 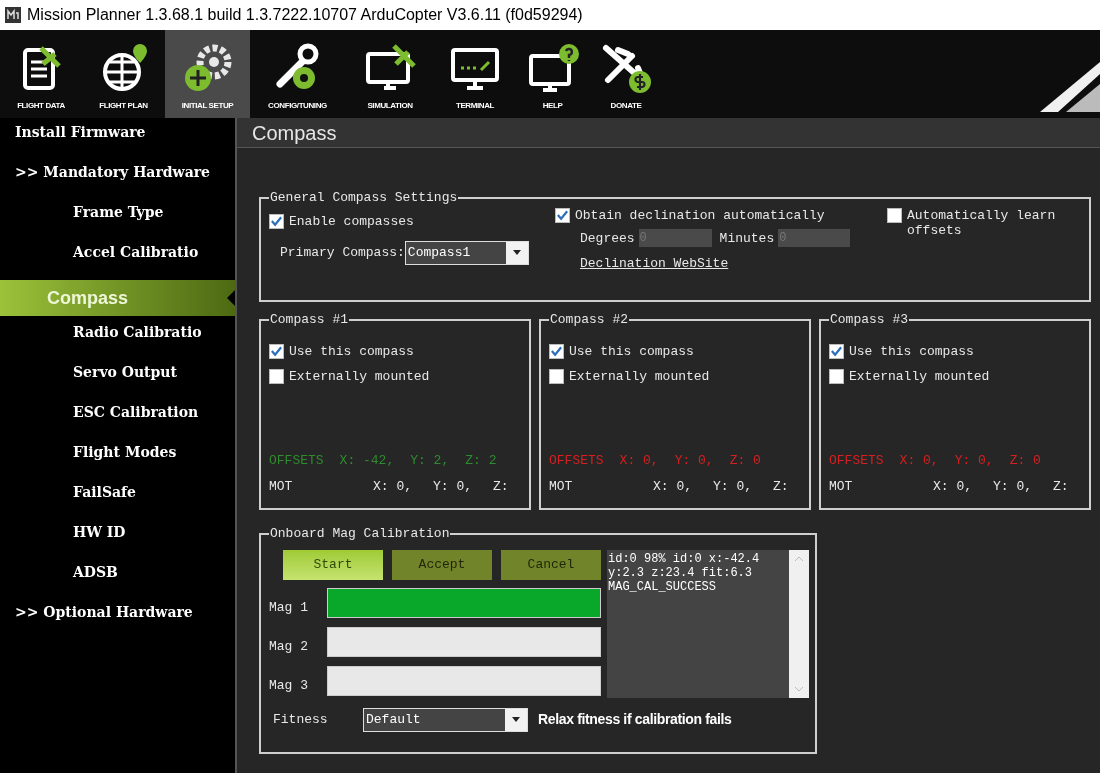 What do you see at coordinates (309, 320) in the screenshot?
I see `group-title: Compass #1` at bounding box center [309, 320].